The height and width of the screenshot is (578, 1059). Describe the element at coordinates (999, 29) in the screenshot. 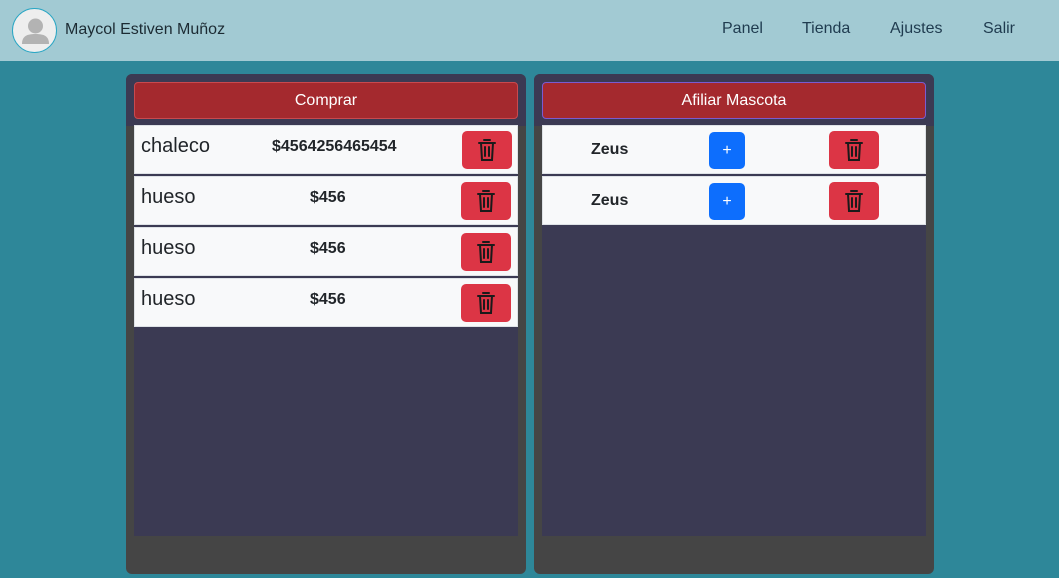

I see `nav-salir: Salir` at that location.